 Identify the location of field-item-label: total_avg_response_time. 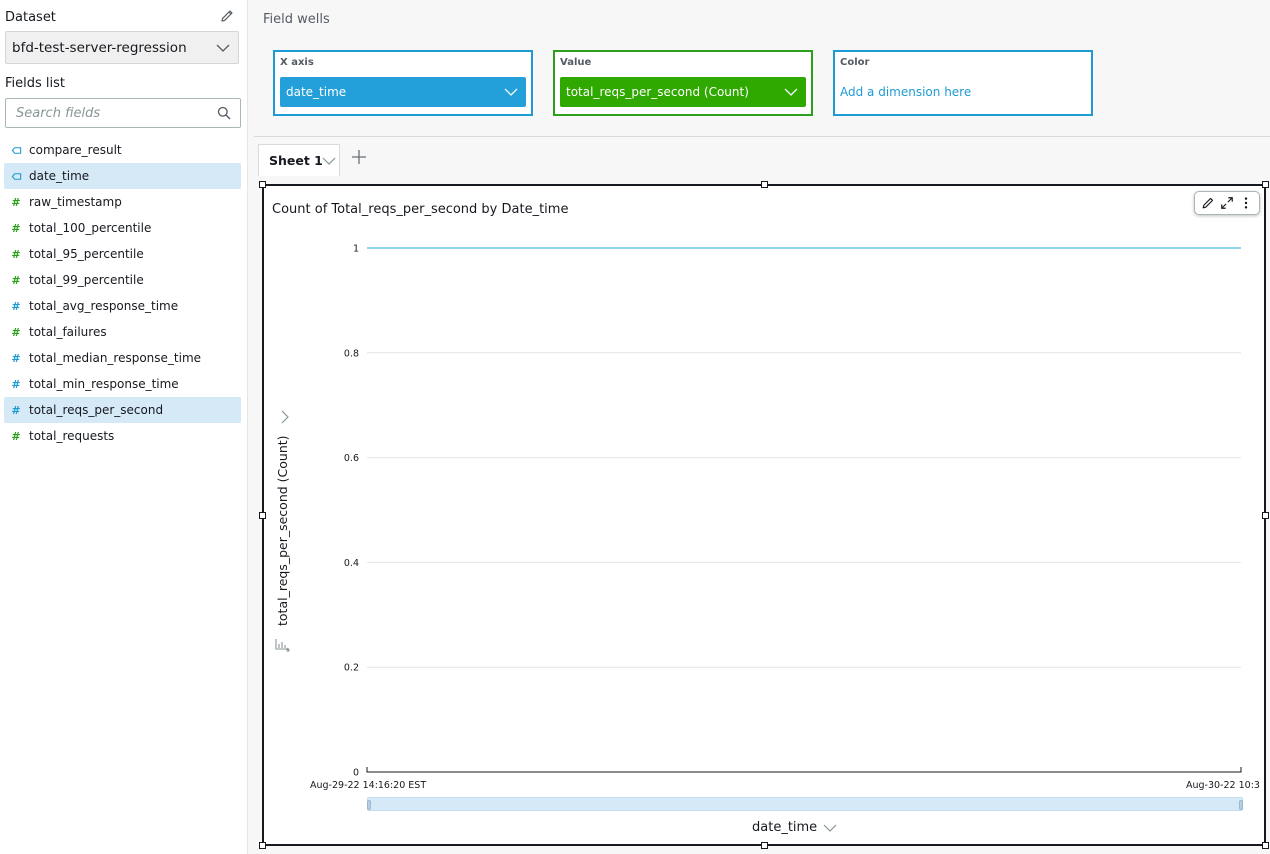
(104, 306).